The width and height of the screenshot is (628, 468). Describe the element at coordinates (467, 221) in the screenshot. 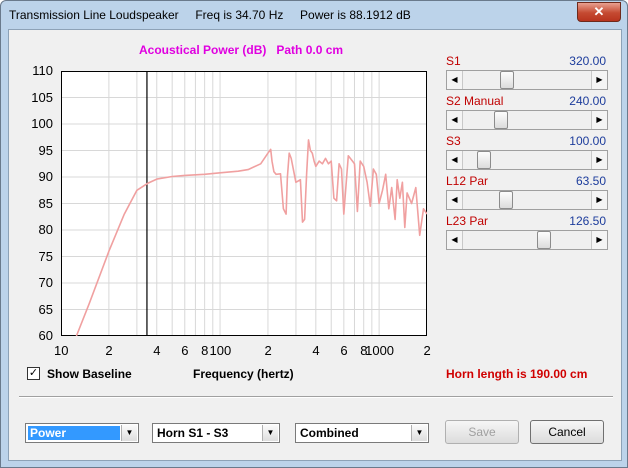

I see `slider-label: L23 Par` at that location.